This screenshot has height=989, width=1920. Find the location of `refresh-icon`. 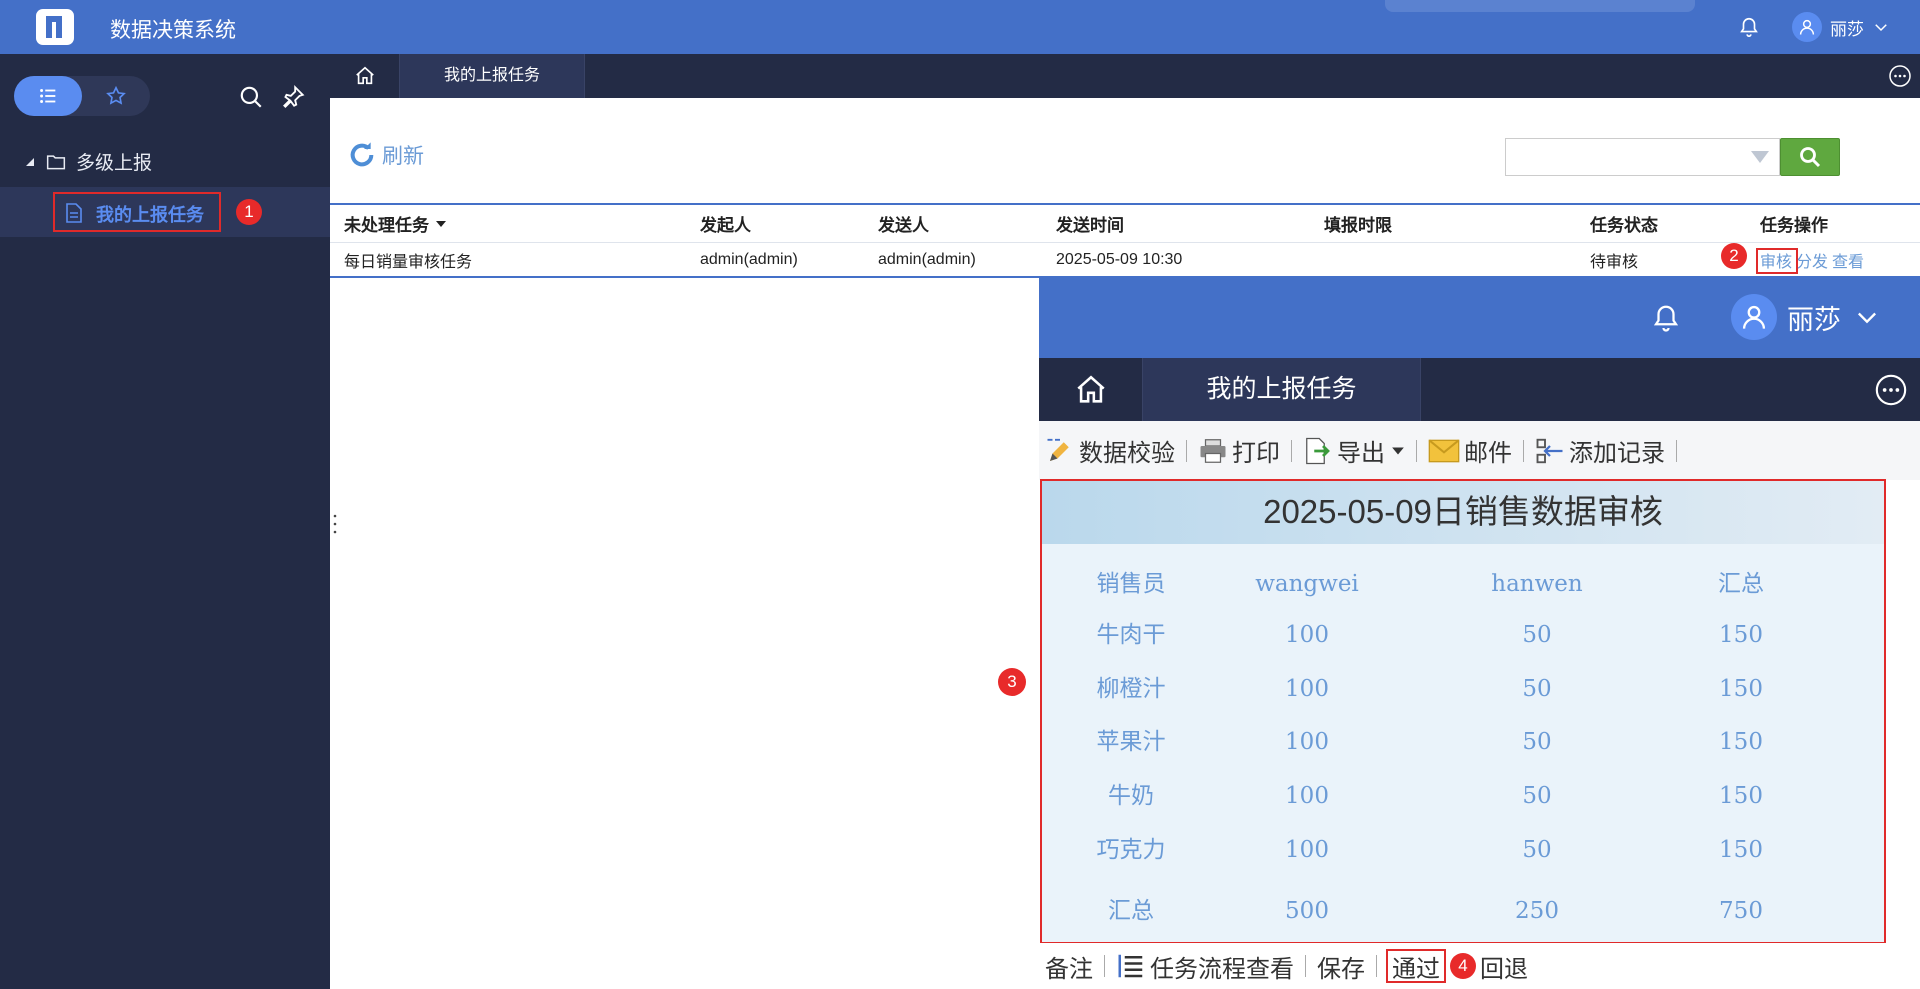

refresh-icon is located at coordinates (362, 154).